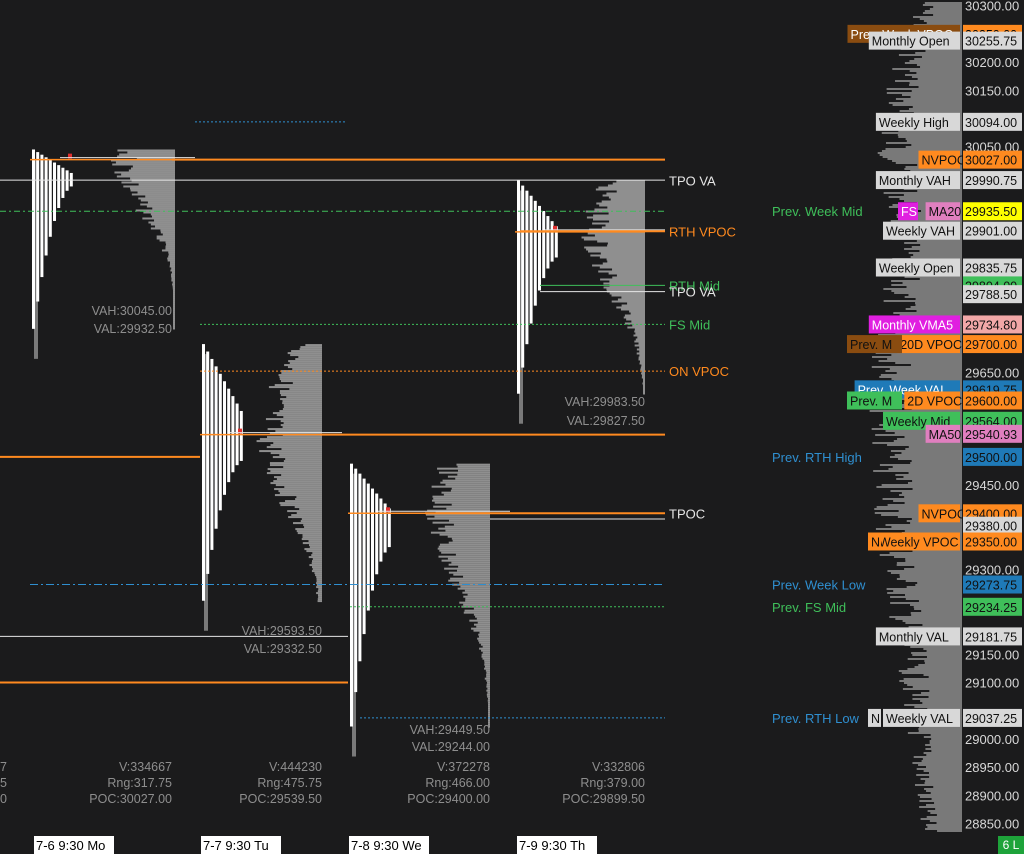  What do you see at coordinates (991, 608) in the screenshot?
I see `price-box-label: 29234.25` at bounding box center [991, 608].